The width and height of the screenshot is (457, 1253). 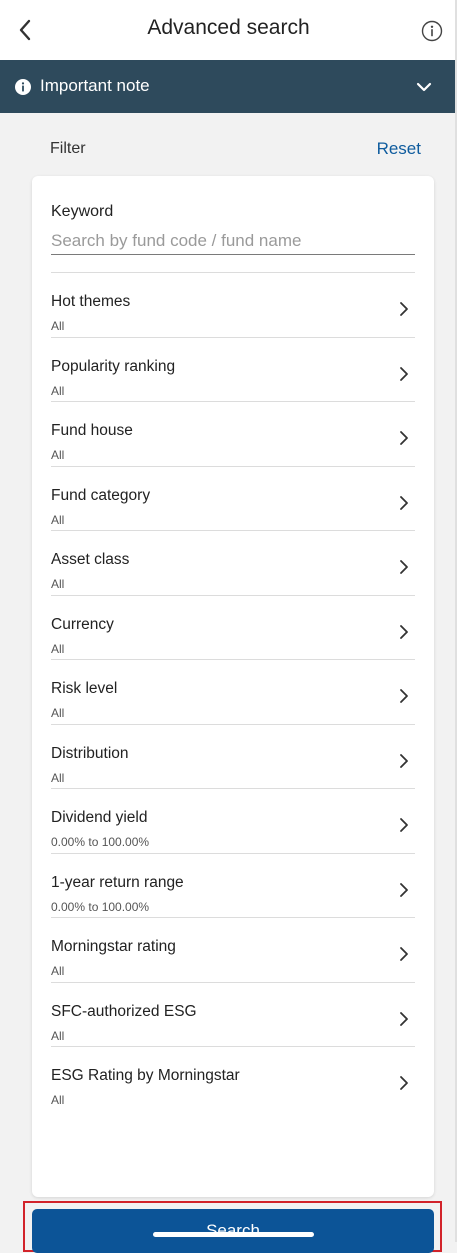 What do you see at coordinates (101, 495) in the screenshot?
I see `filter-row-title: Fund category` at bounding box center [101, 495].